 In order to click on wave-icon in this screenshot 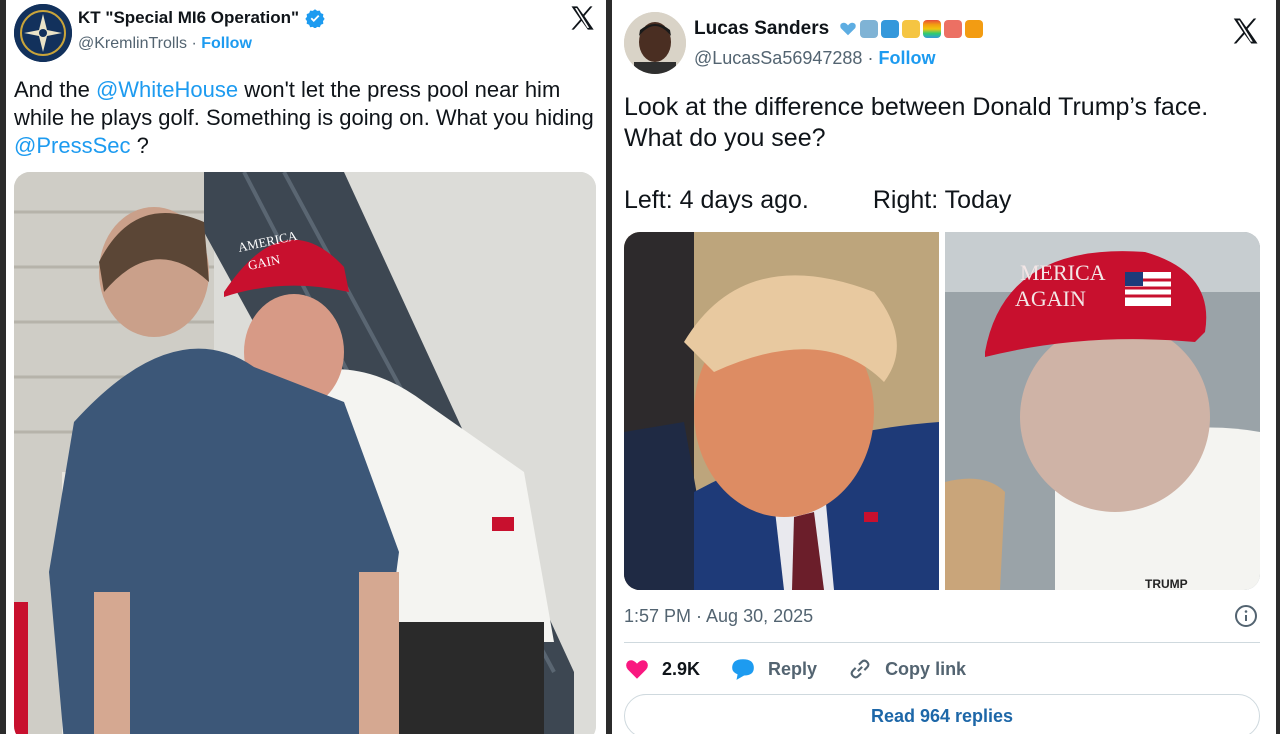, I will do `click(890, 29)`.